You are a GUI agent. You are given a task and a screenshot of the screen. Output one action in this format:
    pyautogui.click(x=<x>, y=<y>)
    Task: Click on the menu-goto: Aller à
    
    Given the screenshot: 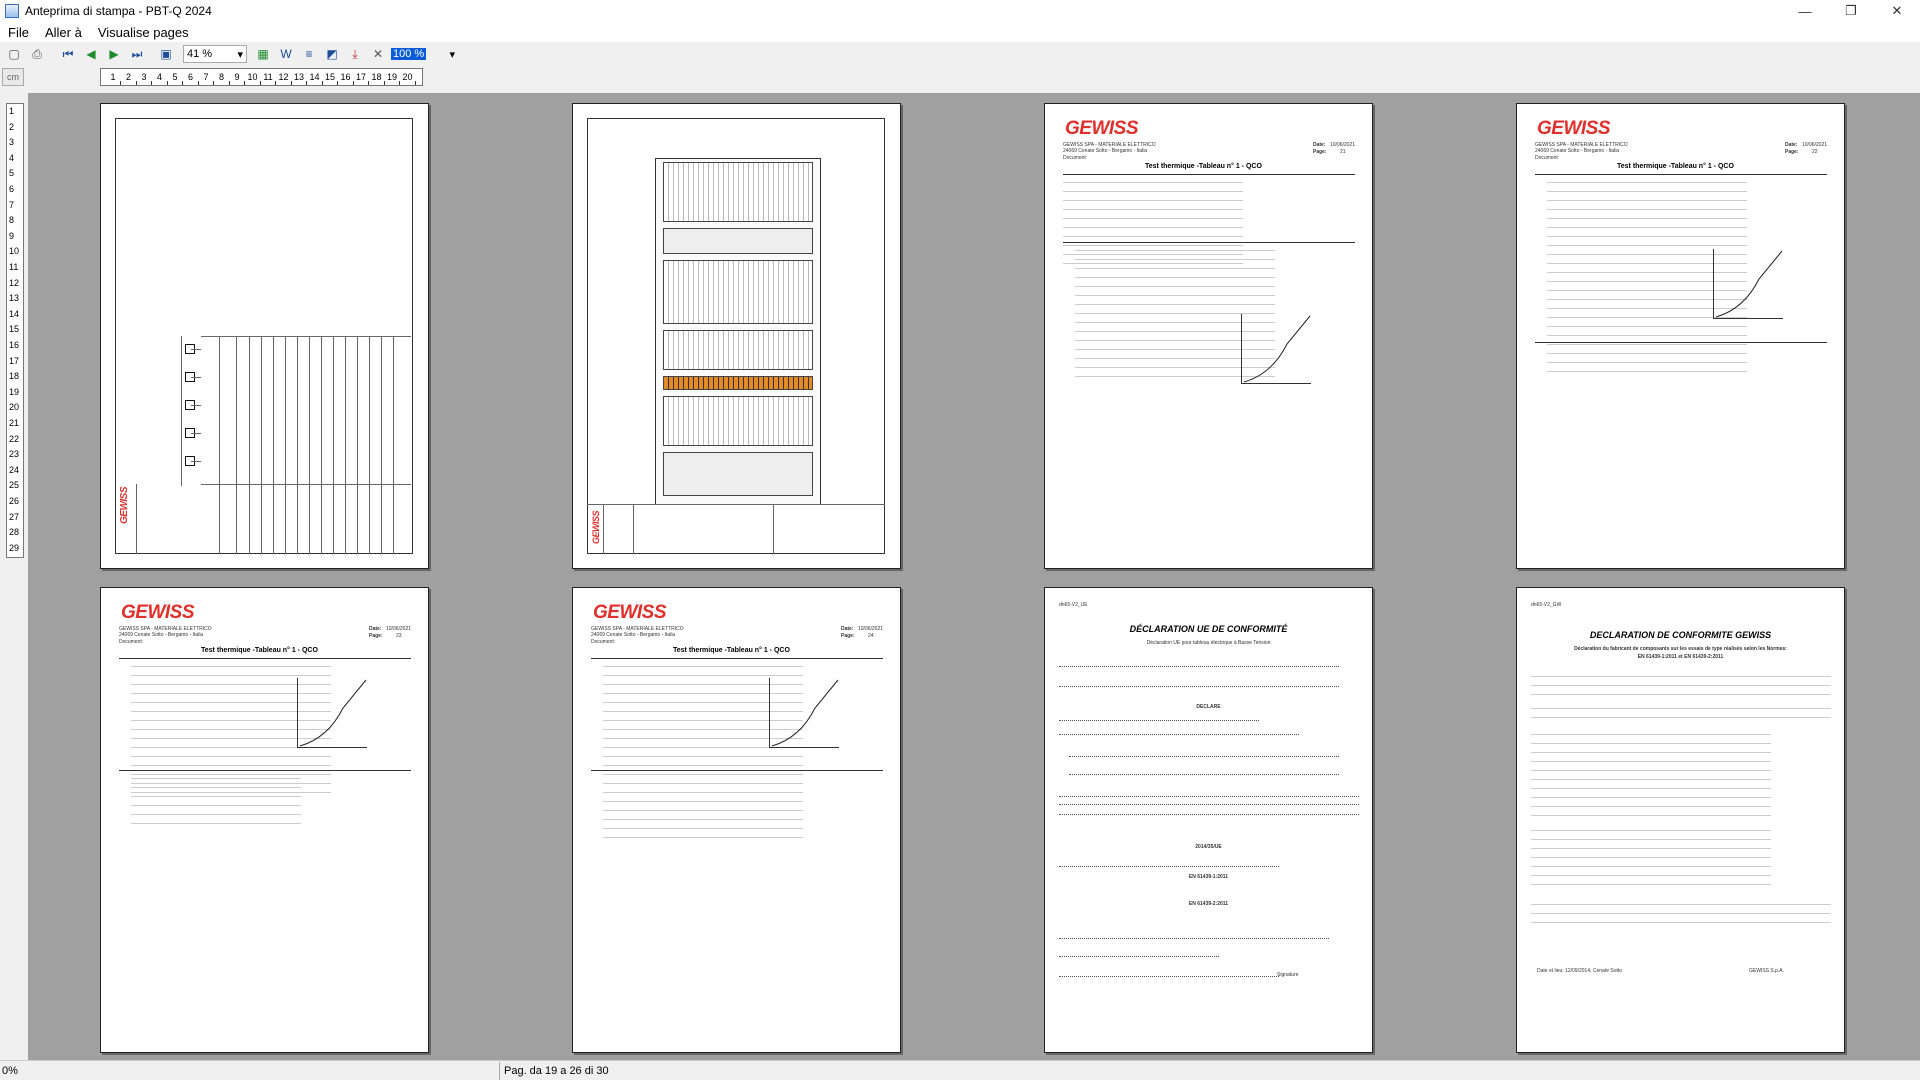 What is the action you would take?
    pyautogui.click(x=63, y=32)
    